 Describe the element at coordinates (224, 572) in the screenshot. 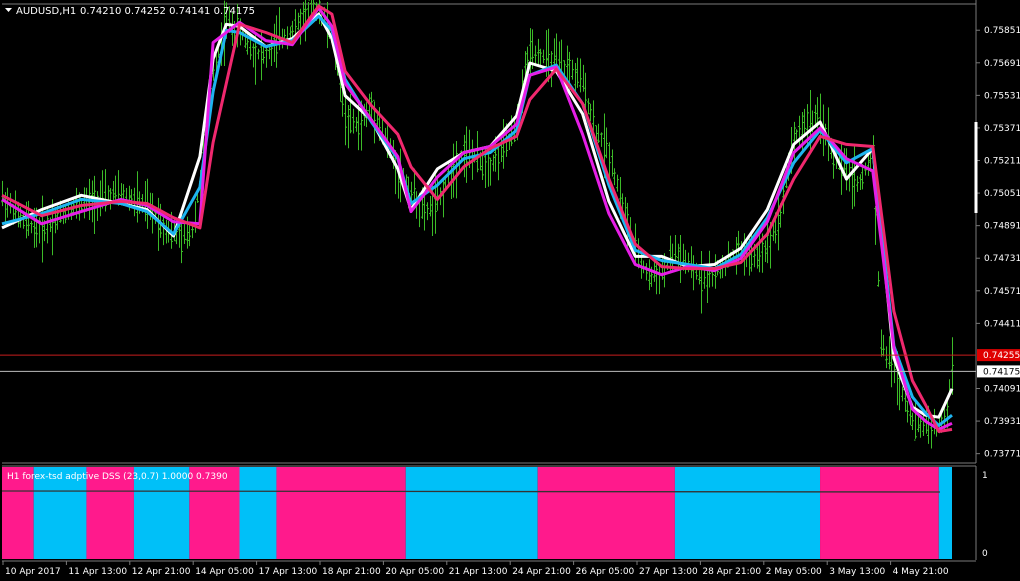

I see `time-label: 14 Apr 05:00` at that location.